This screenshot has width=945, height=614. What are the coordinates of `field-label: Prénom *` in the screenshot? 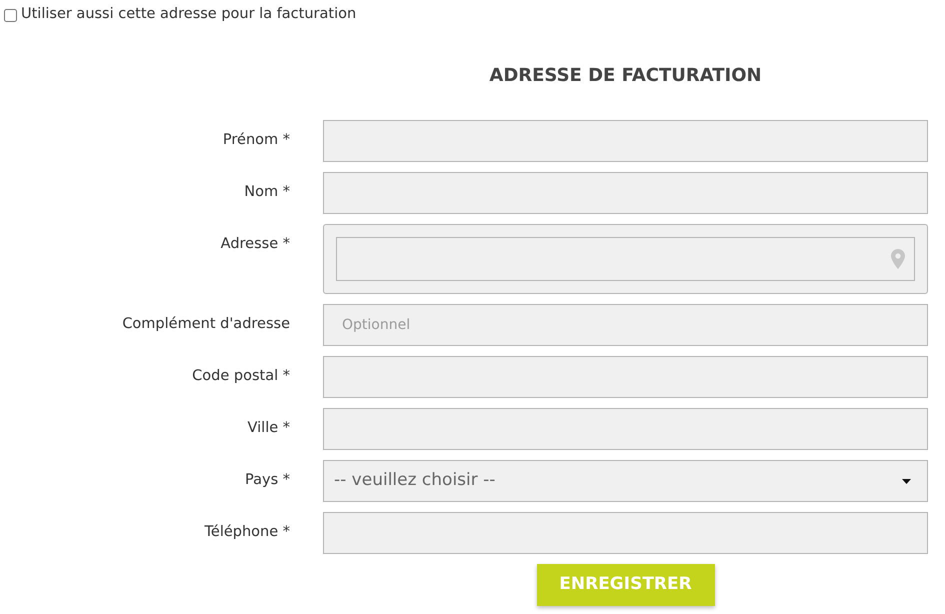 It's located at (256, 140).